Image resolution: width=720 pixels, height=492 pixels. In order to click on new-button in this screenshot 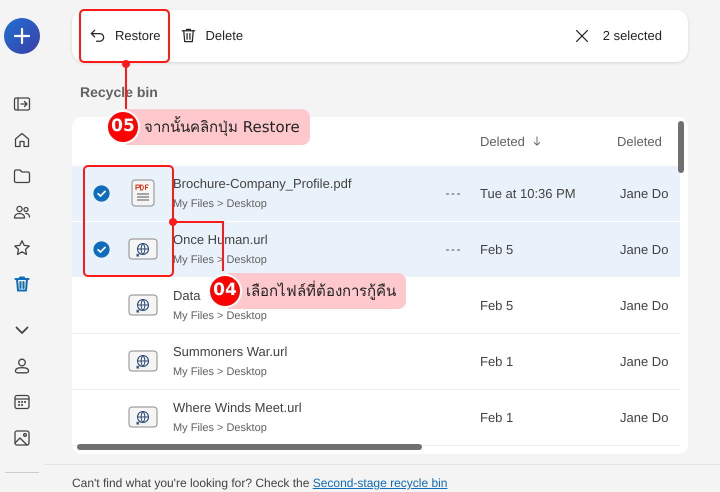, I will do `click(22, 36)`.